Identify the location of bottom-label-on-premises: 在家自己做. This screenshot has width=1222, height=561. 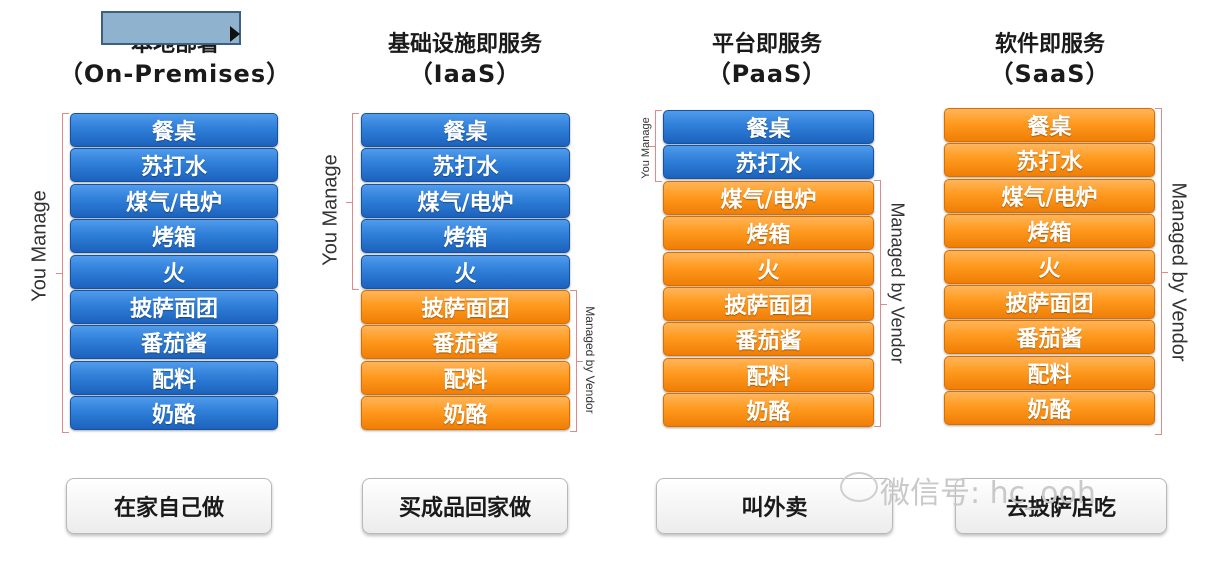
(169, 506).